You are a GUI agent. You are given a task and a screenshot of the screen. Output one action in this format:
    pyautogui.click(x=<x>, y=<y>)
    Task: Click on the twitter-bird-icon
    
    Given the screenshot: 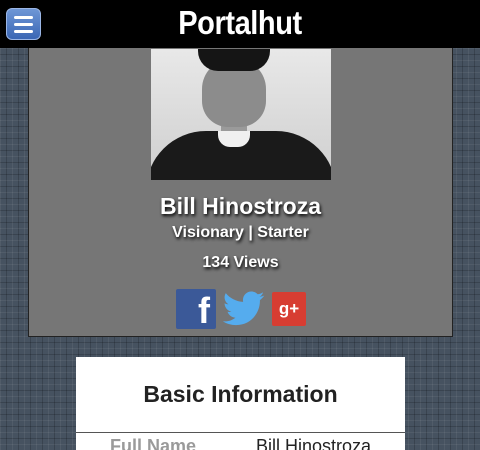 What is the action you would take?
    pyautogui.click(x=244, y=309)
    